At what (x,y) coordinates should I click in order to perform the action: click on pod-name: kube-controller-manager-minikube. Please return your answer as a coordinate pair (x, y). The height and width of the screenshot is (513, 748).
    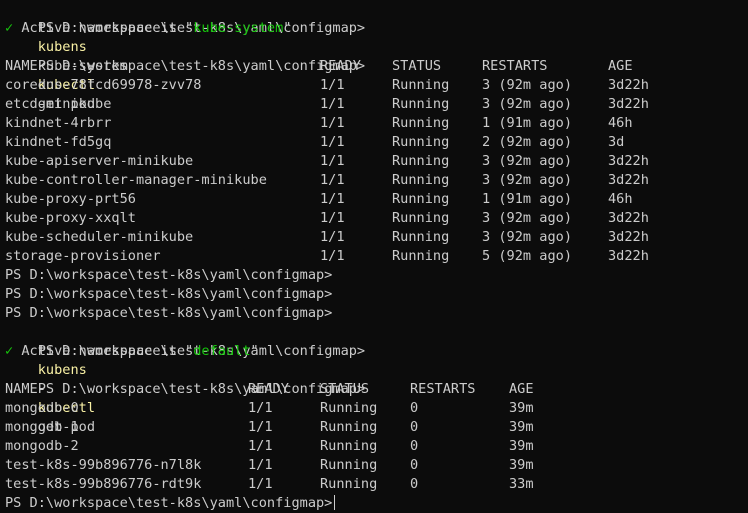
    Looking at the image, I should click on (136, 180).